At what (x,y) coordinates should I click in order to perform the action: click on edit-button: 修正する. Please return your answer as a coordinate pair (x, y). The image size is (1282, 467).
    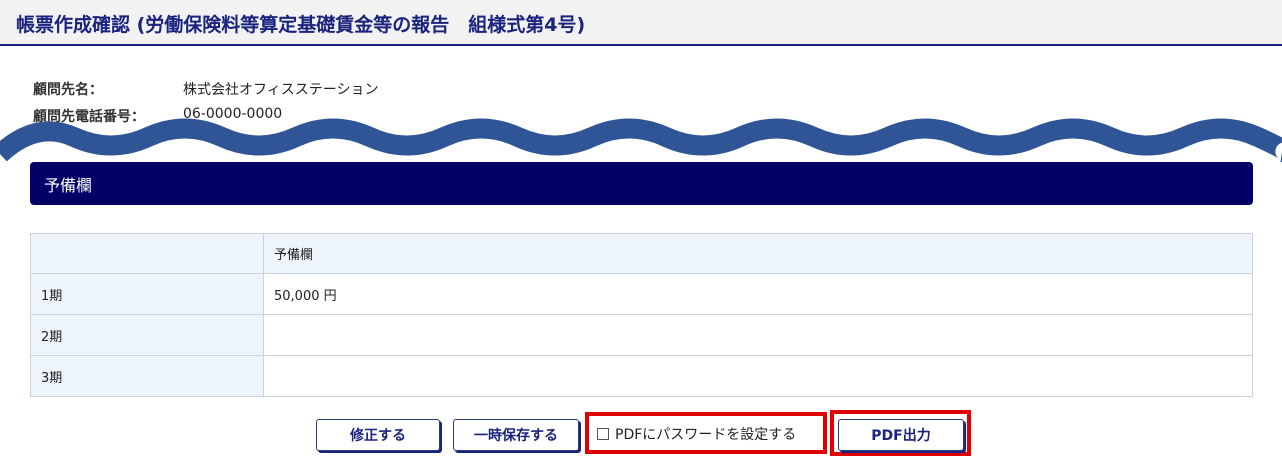
    Looking at the image, I should click on (378, 435).